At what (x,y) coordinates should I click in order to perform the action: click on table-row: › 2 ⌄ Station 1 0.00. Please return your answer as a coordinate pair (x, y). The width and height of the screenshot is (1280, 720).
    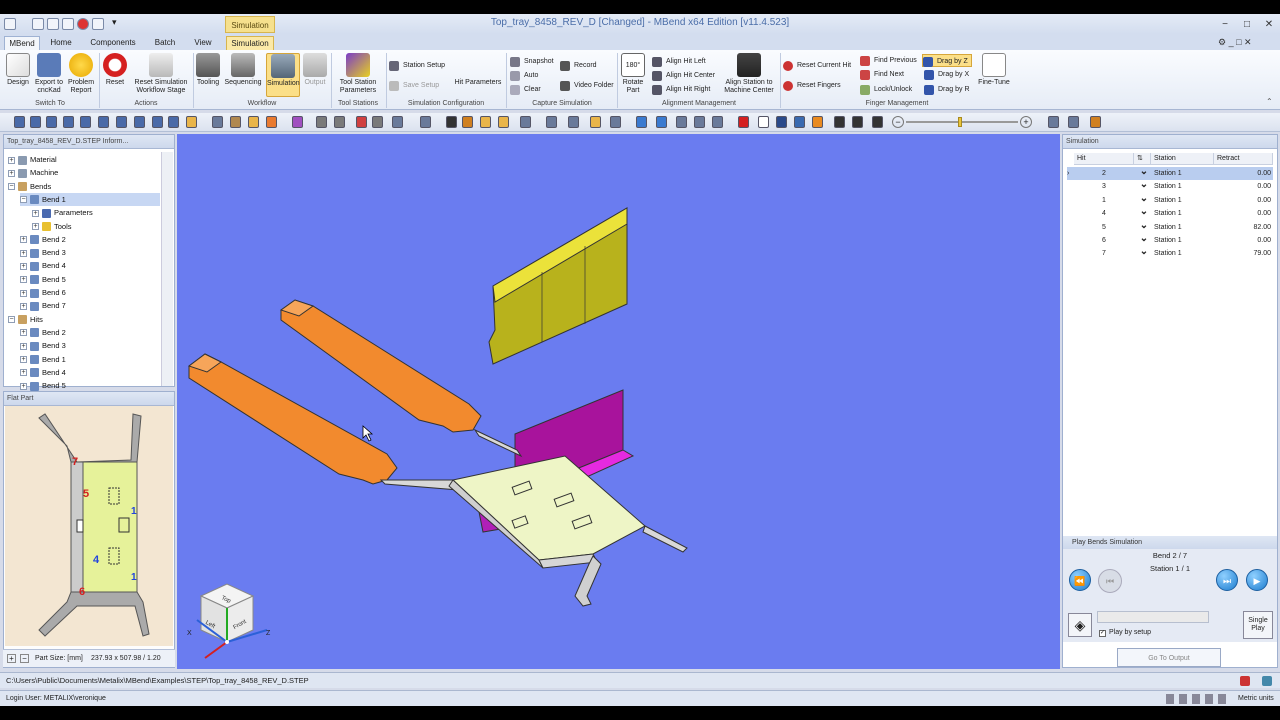
    Looking at the image, I should click on (1170, 173).